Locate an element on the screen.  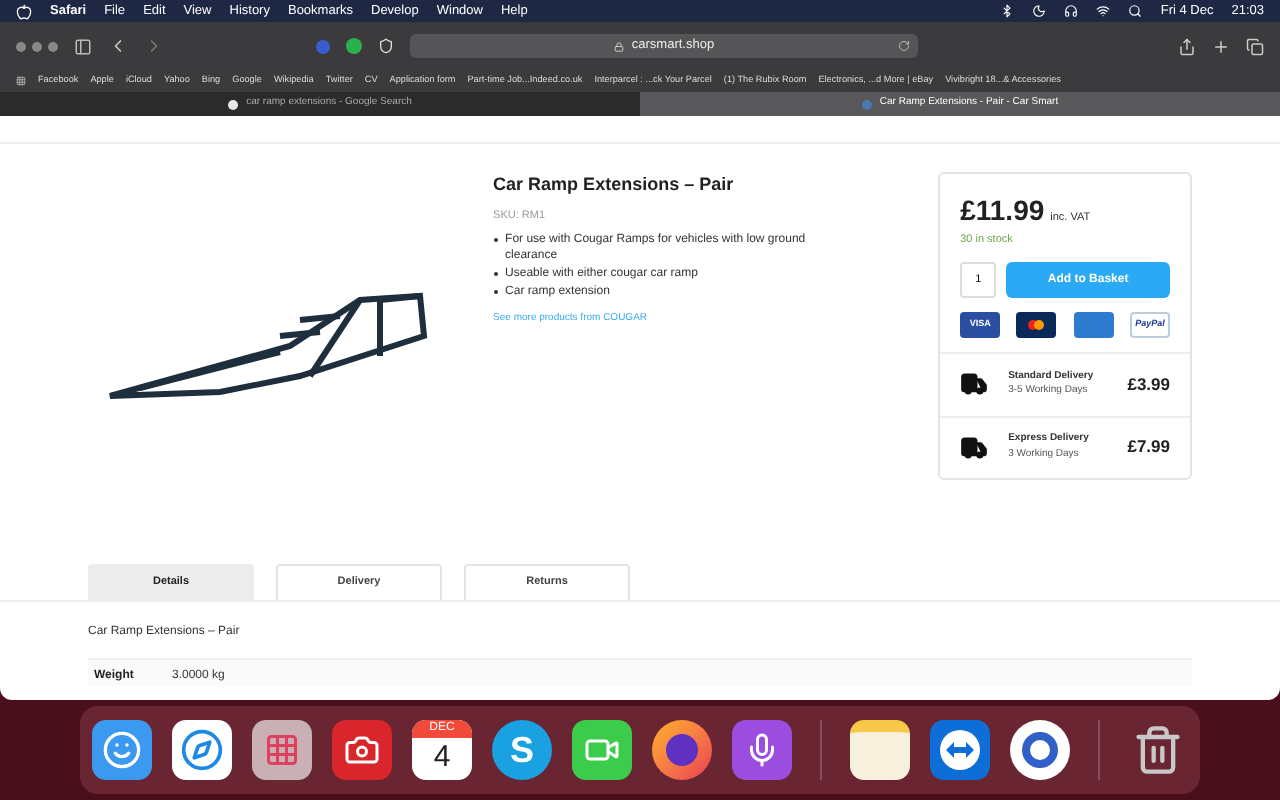
app-grid-icon is located at coordinates (282, 750).